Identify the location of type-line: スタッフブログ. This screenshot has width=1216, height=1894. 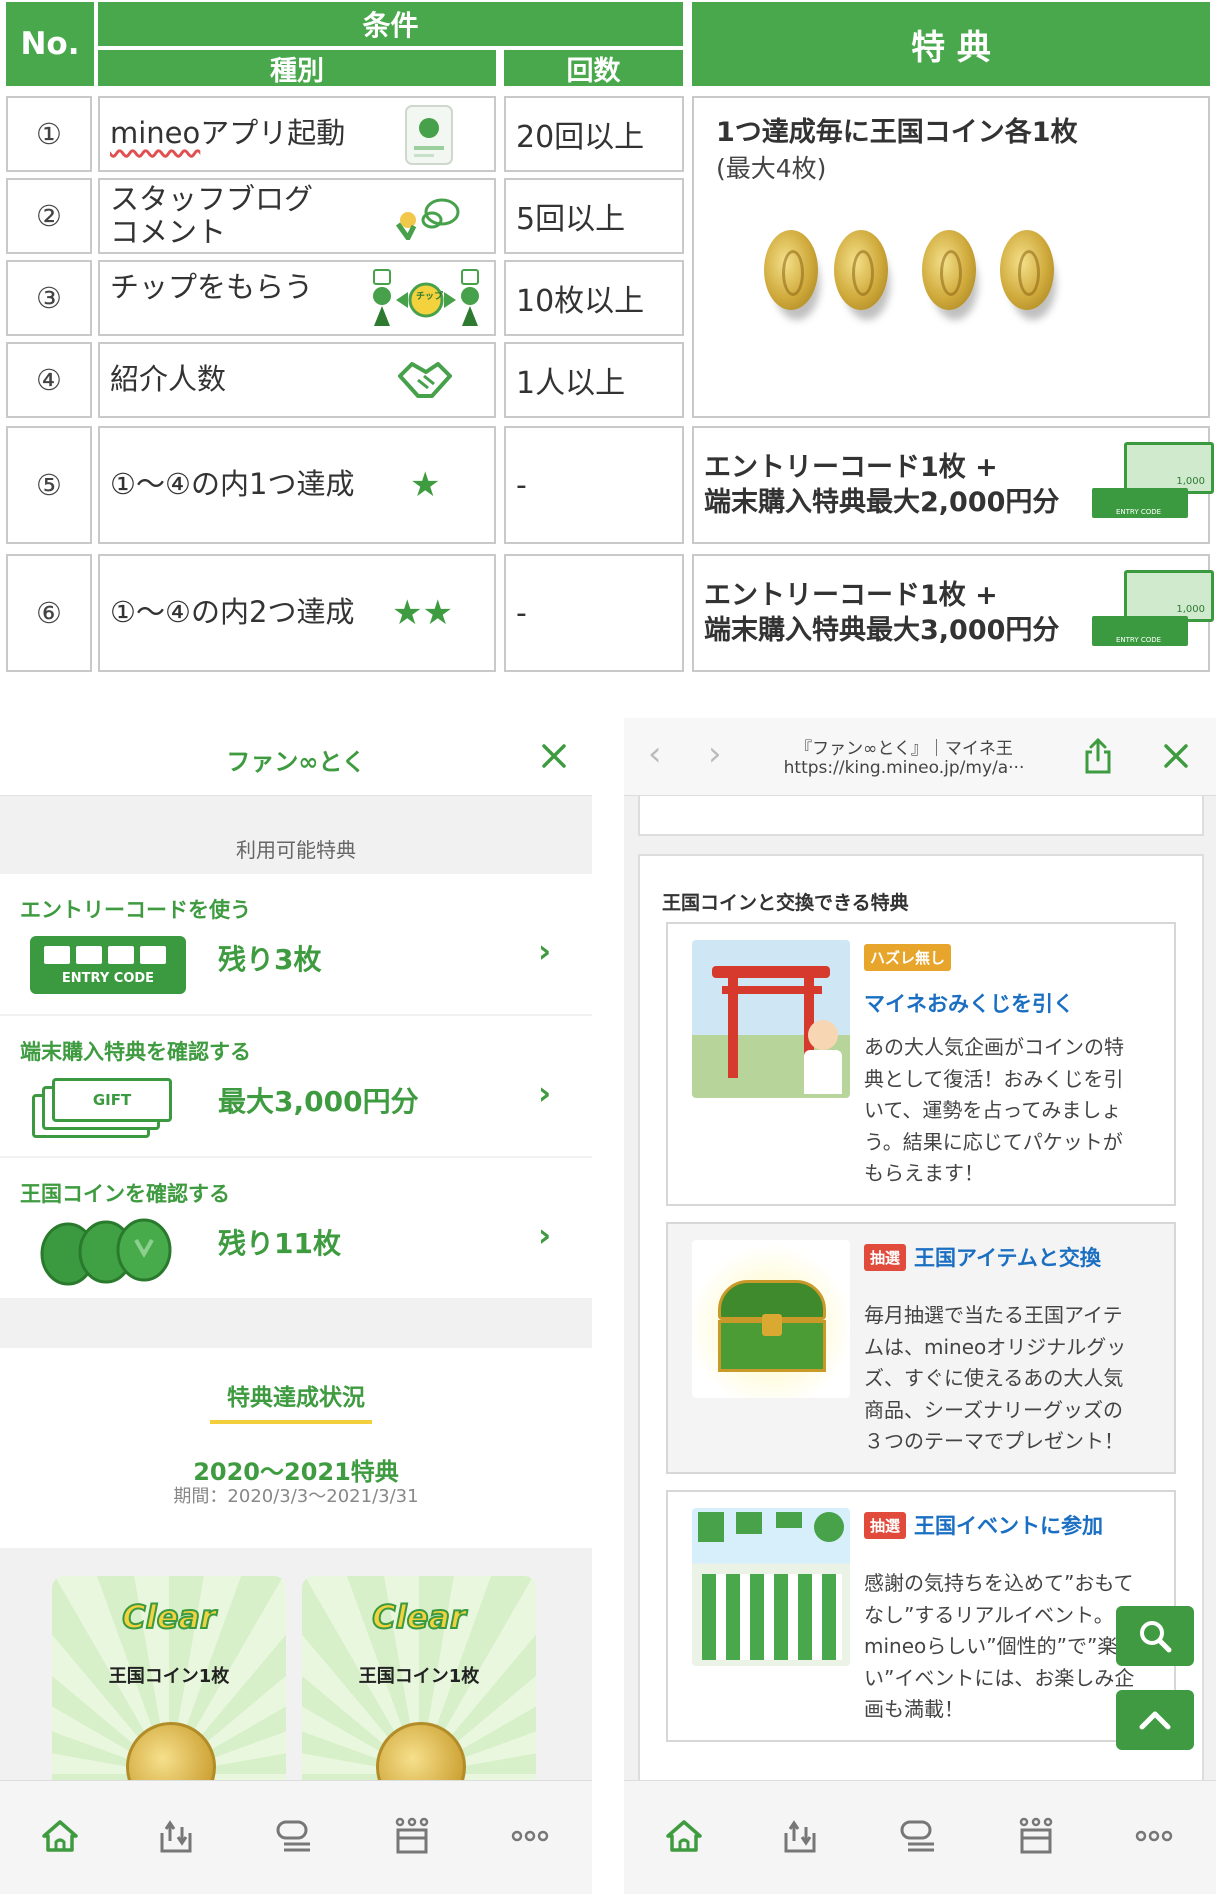
(212, 198).